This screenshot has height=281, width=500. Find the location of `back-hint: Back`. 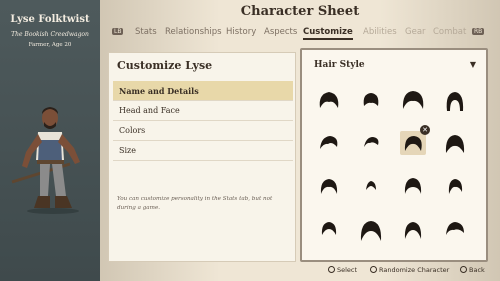

back-hint: Back is located at coordinates (472, 270).